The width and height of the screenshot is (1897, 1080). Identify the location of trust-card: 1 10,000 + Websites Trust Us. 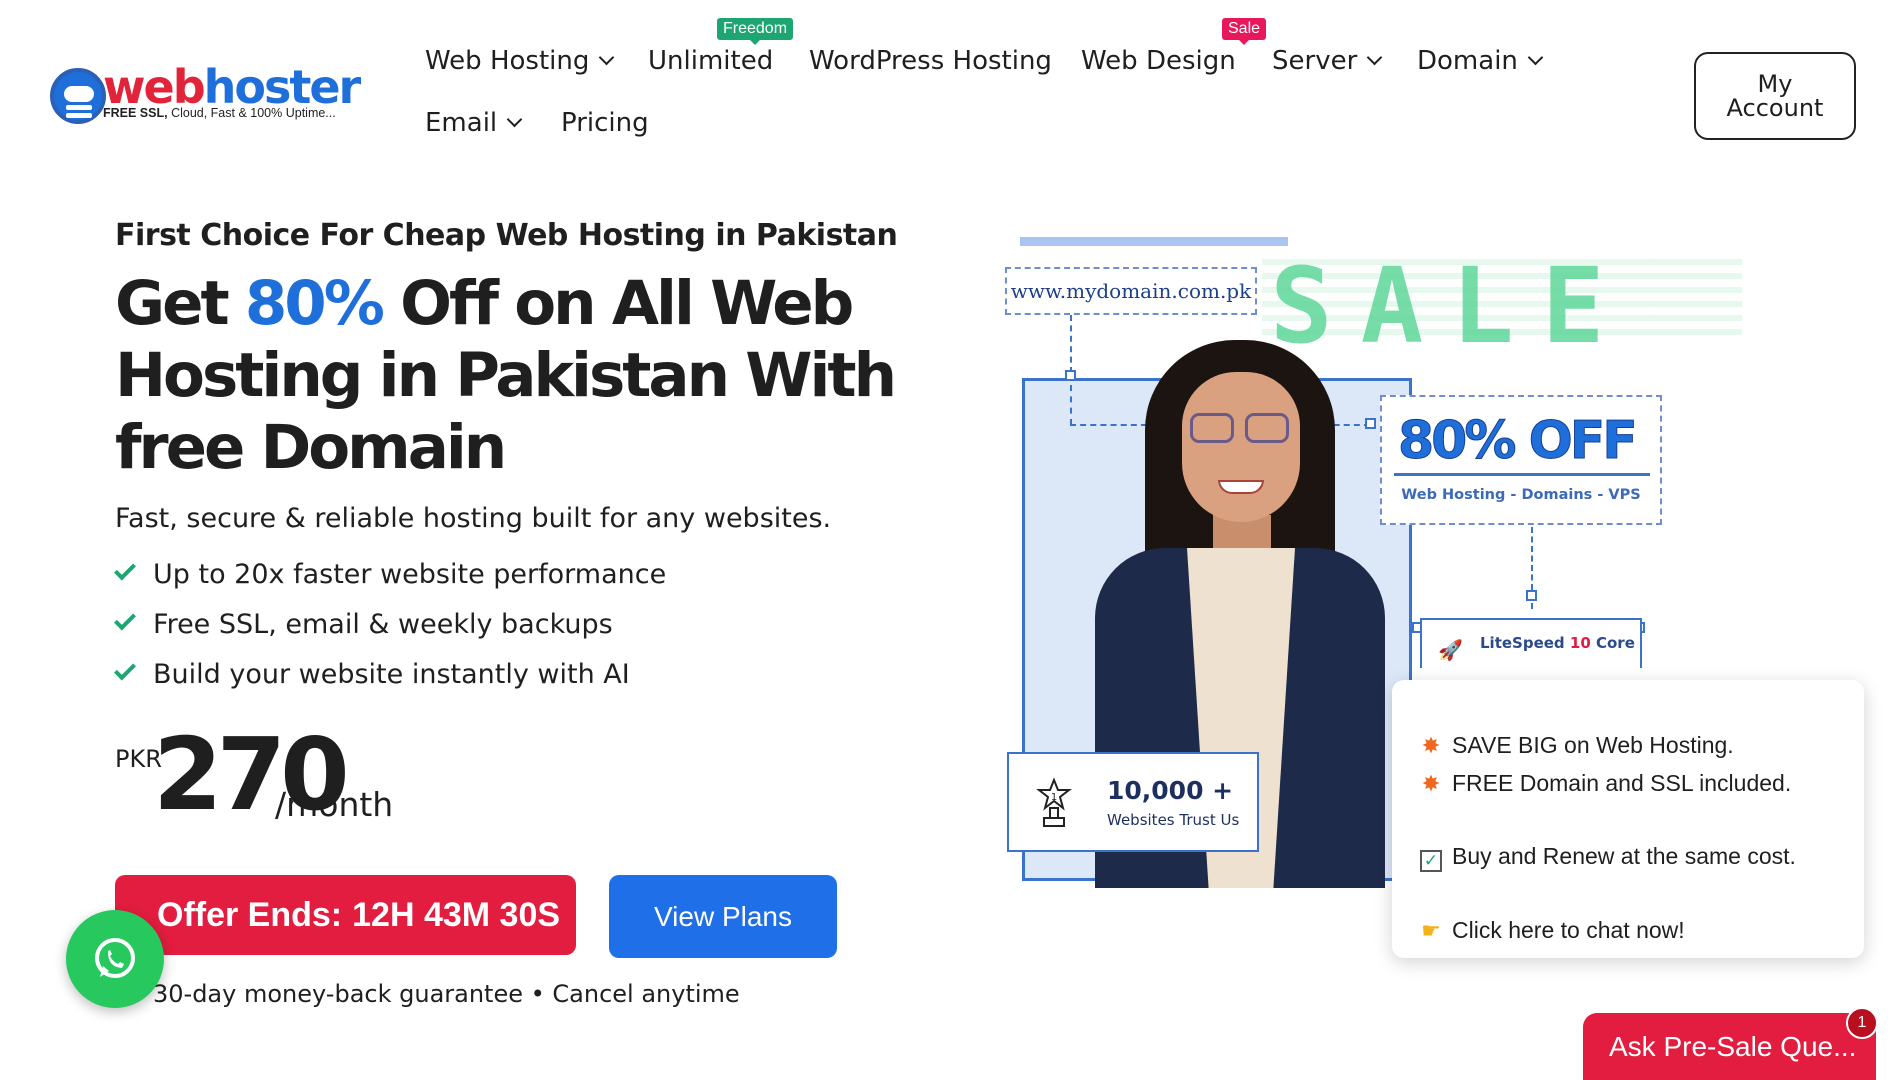
(1133, 802).